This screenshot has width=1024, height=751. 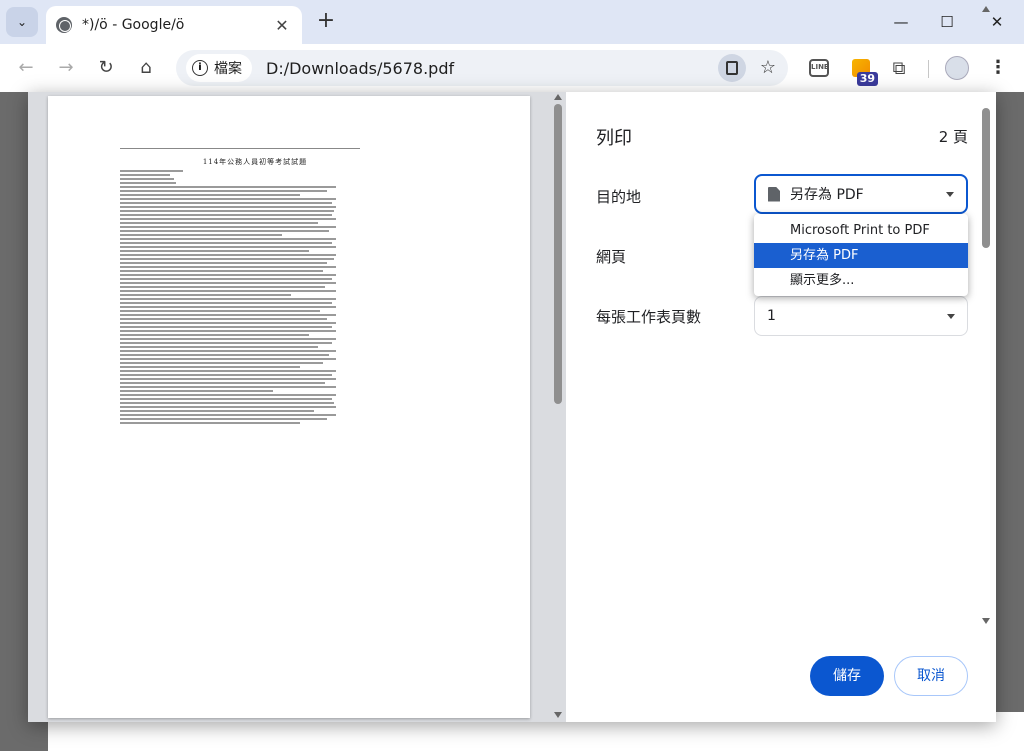 I want to click on profile-avatar, so click(x=957, y=68).